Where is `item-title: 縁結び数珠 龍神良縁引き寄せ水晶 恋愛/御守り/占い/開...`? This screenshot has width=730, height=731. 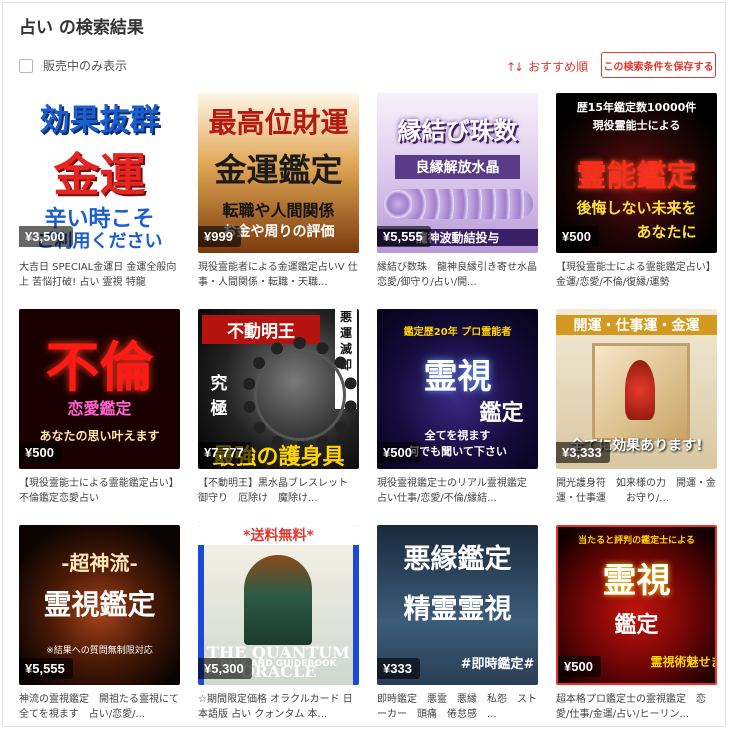 item-title: 縁結び数珠 龍神良縁引き寄せ水晶 恋愛/御守り/占い/開... is located at coordinates (457, 275).